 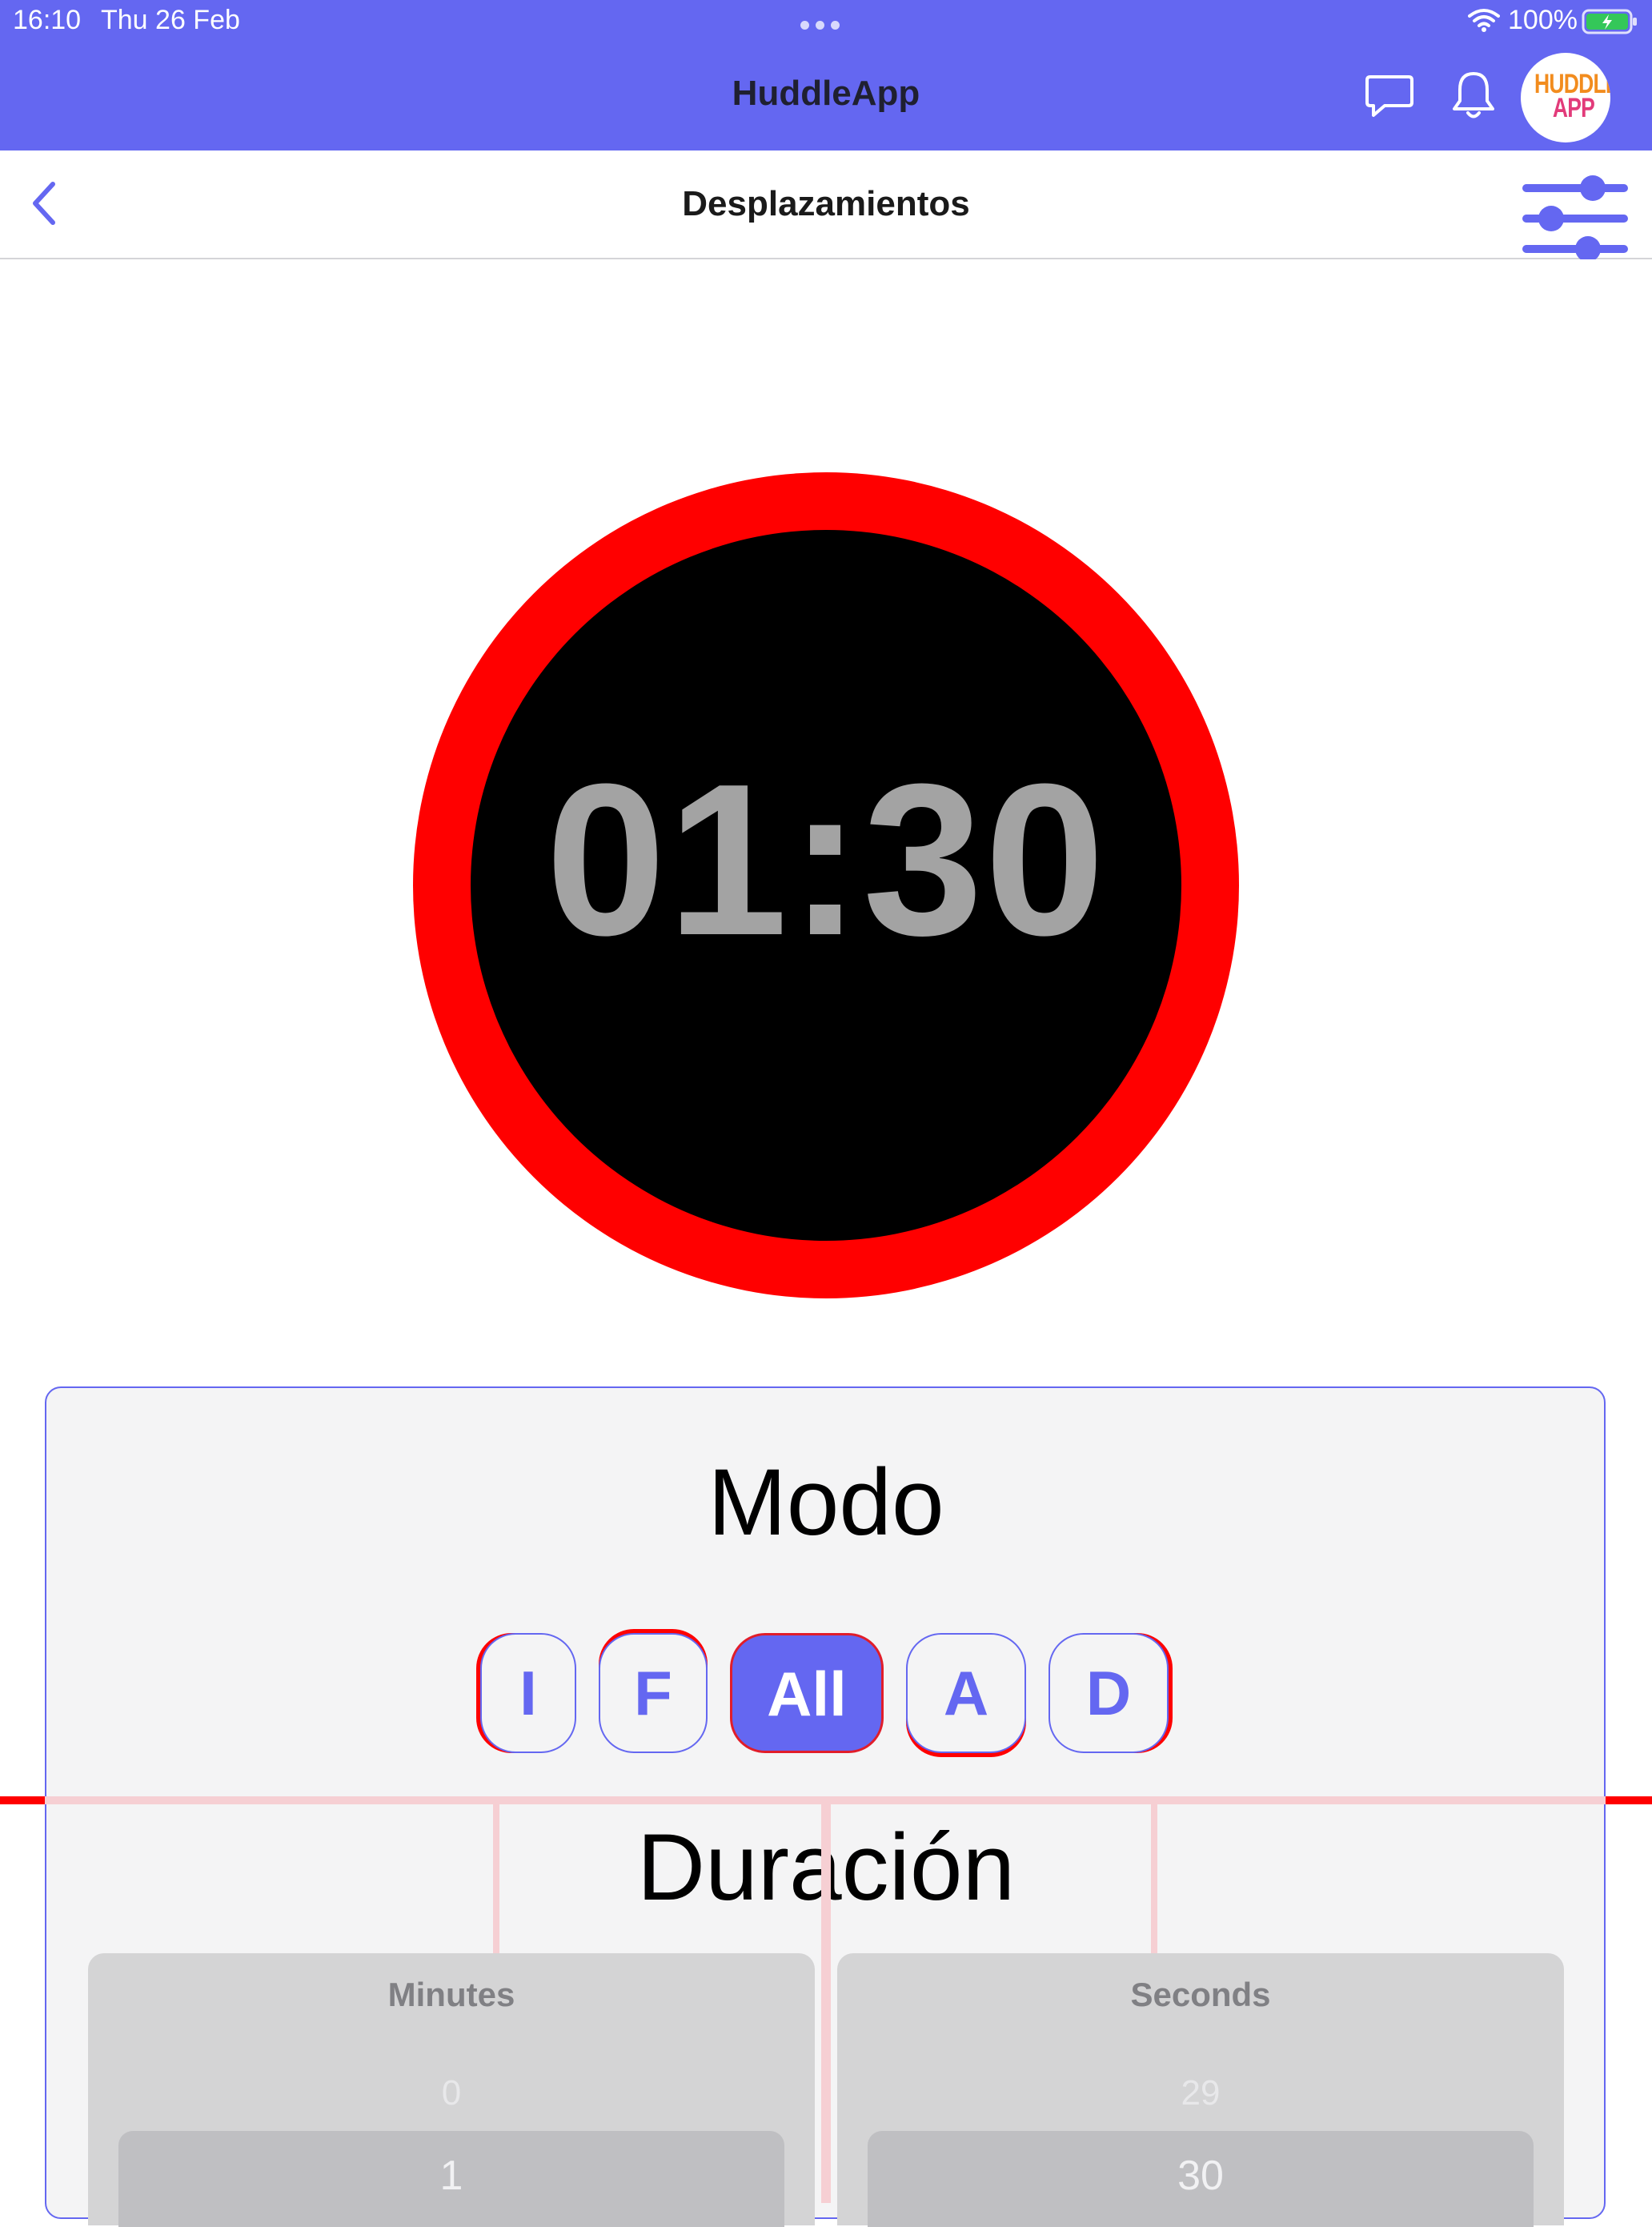 What do you see at coordinates (1575, 215) in the screenshot?
I see `filter-sliders-icon` at bounding box center [1575, 215].